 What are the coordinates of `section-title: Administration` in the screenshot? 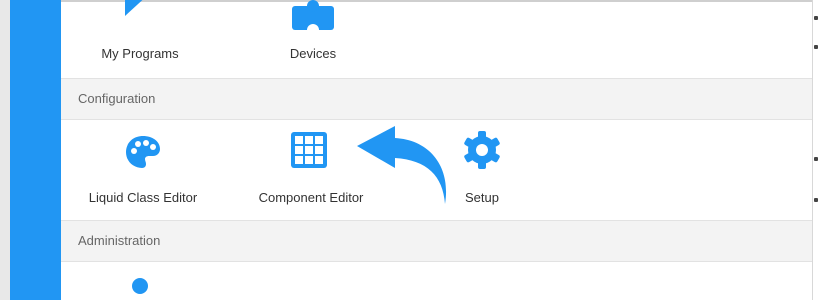 It's located at (119, 240).